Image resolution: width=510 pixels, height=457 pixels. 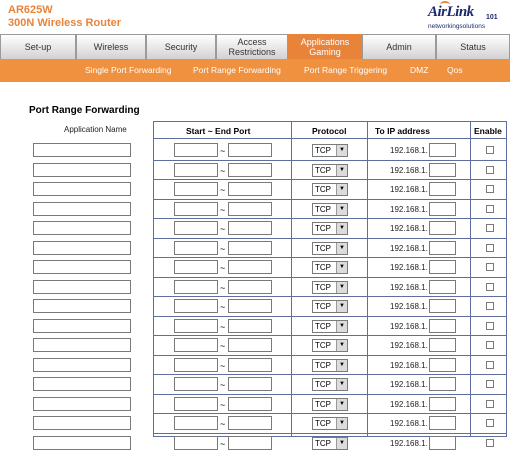 I want to click on subnav-qos: Qos, so click(x=455, y=70).